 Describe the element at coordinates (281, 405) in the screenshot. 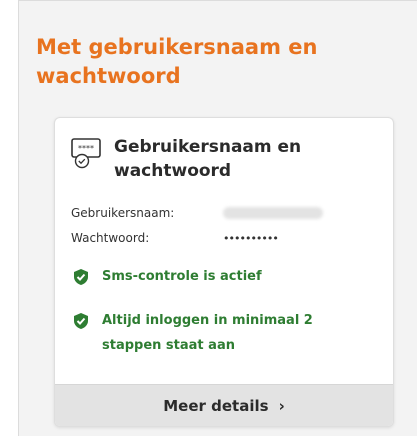

I see `chevron-right-icon: ›` at that location.